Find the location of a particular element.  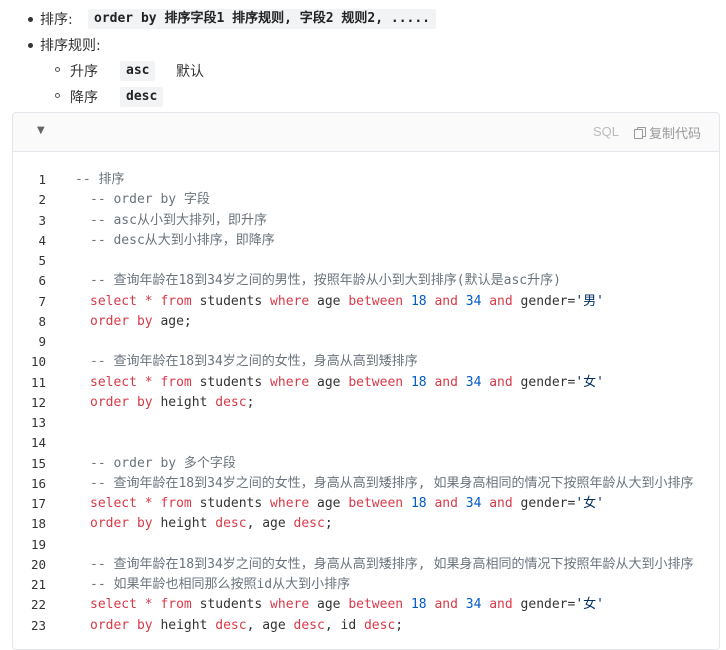

line-number: 12 is located at coordinates (38, 402).